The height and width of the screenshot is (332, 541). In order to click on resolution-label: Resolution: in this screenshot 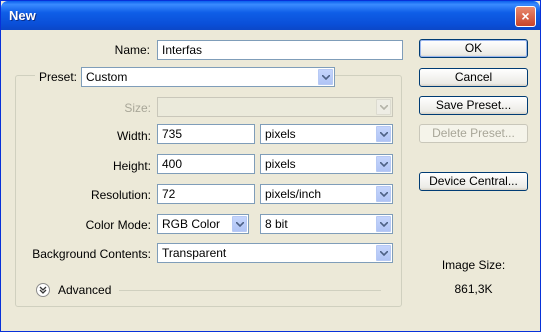, I will do `click(120, 195)`.